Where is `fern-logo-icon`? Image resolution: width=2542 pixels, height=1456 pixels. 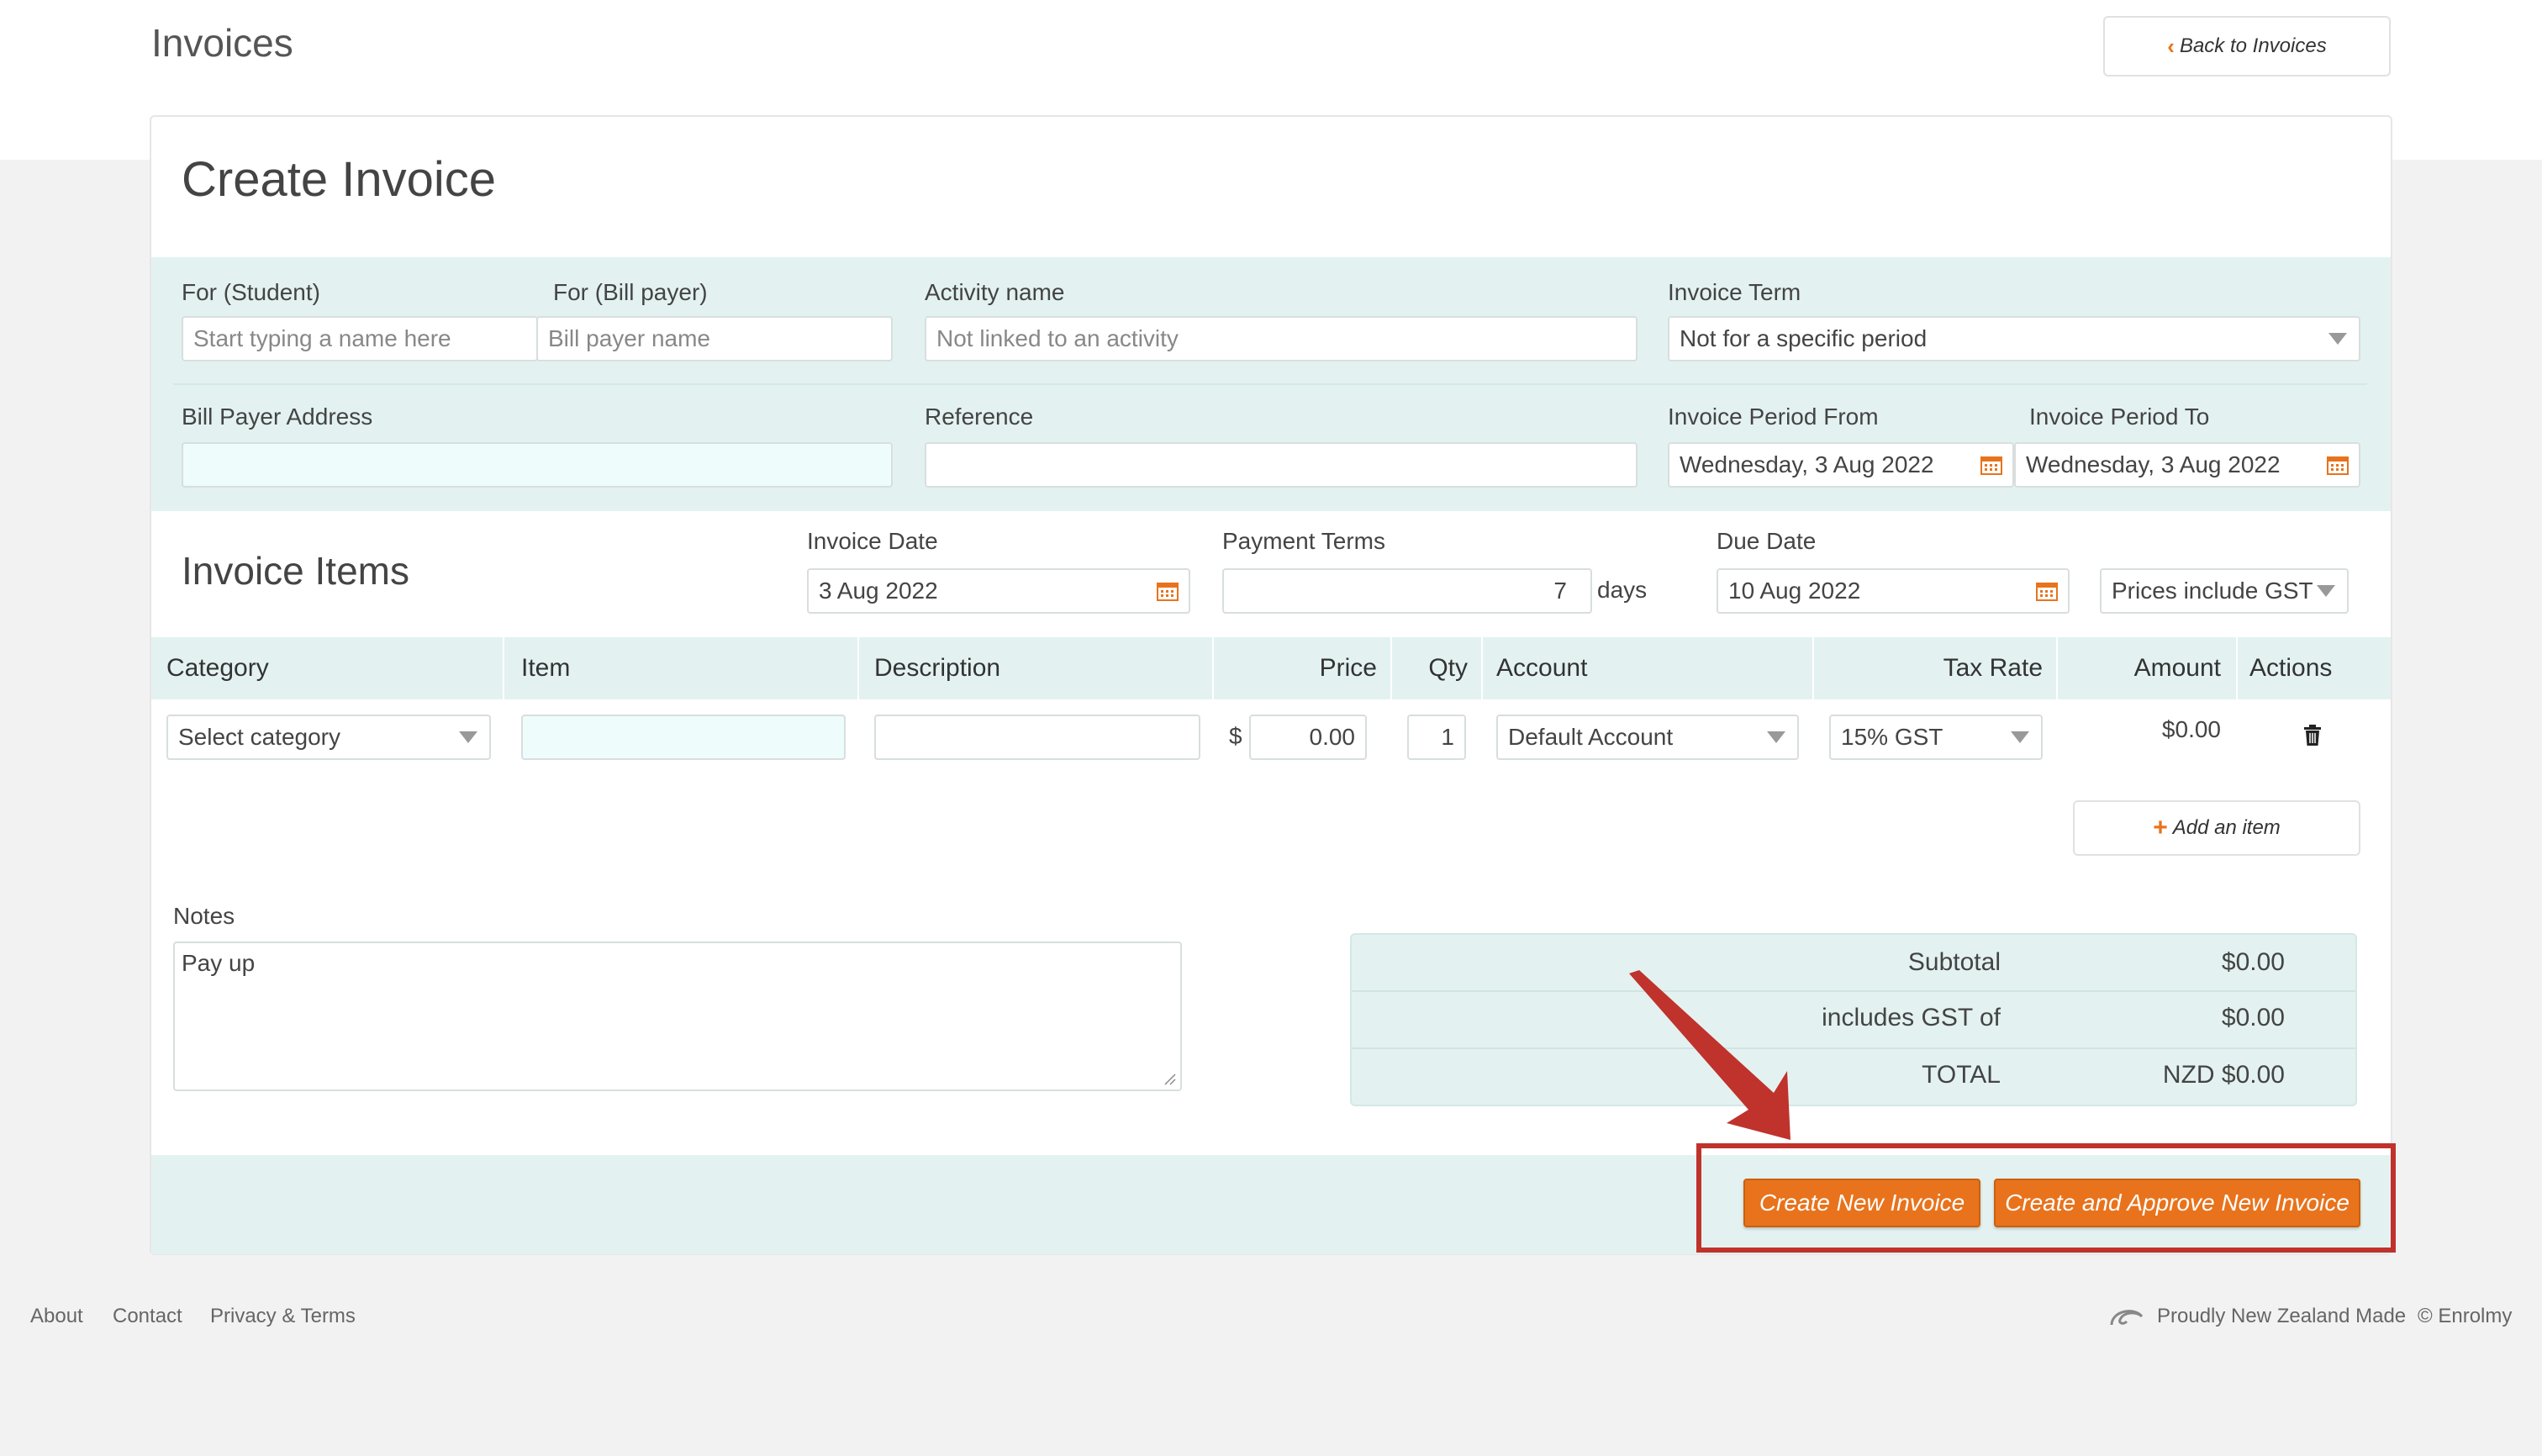
fern-logo-icon is located at coordinates (2127, 1318).